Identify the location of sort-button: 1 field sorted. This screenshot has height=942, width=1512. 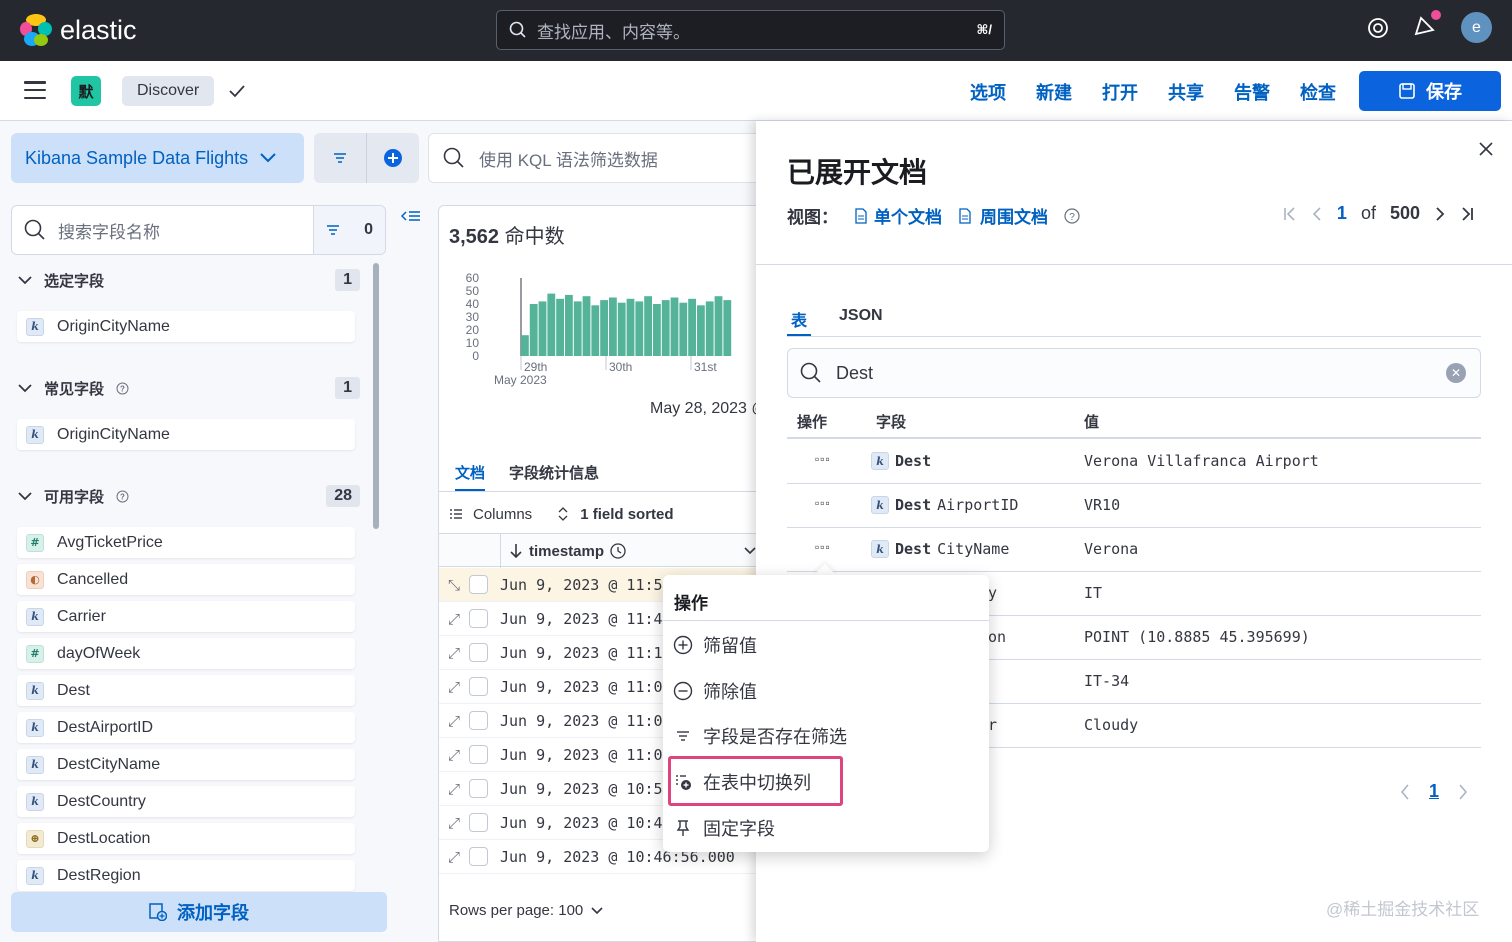
(626, 514).